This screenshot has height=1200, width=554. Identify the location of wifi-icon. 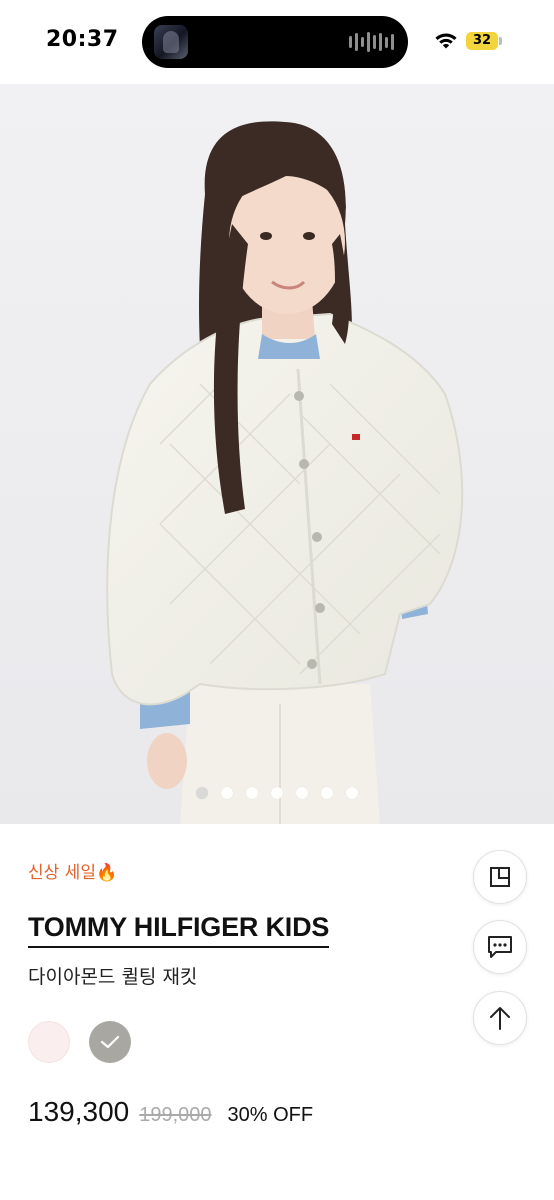
(446, 41).